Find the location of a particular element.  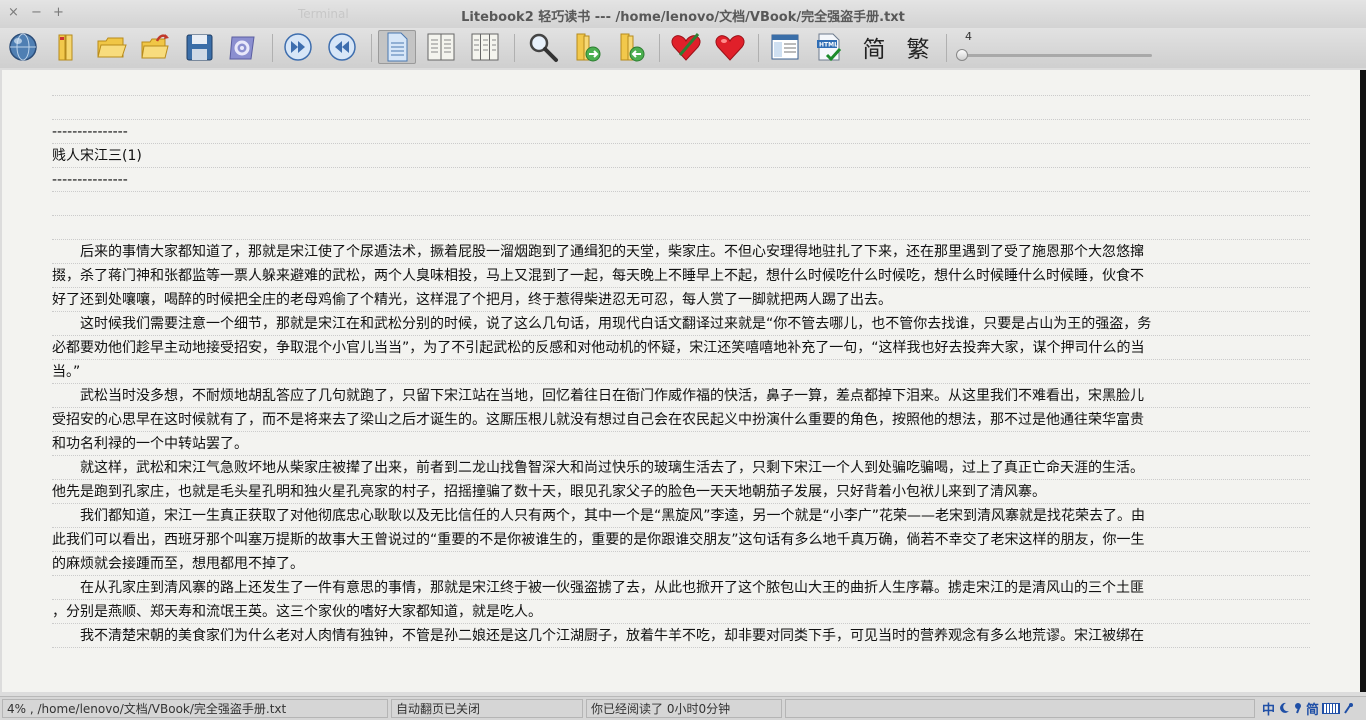

open-folder-icon is located at coordinates (112, 47).